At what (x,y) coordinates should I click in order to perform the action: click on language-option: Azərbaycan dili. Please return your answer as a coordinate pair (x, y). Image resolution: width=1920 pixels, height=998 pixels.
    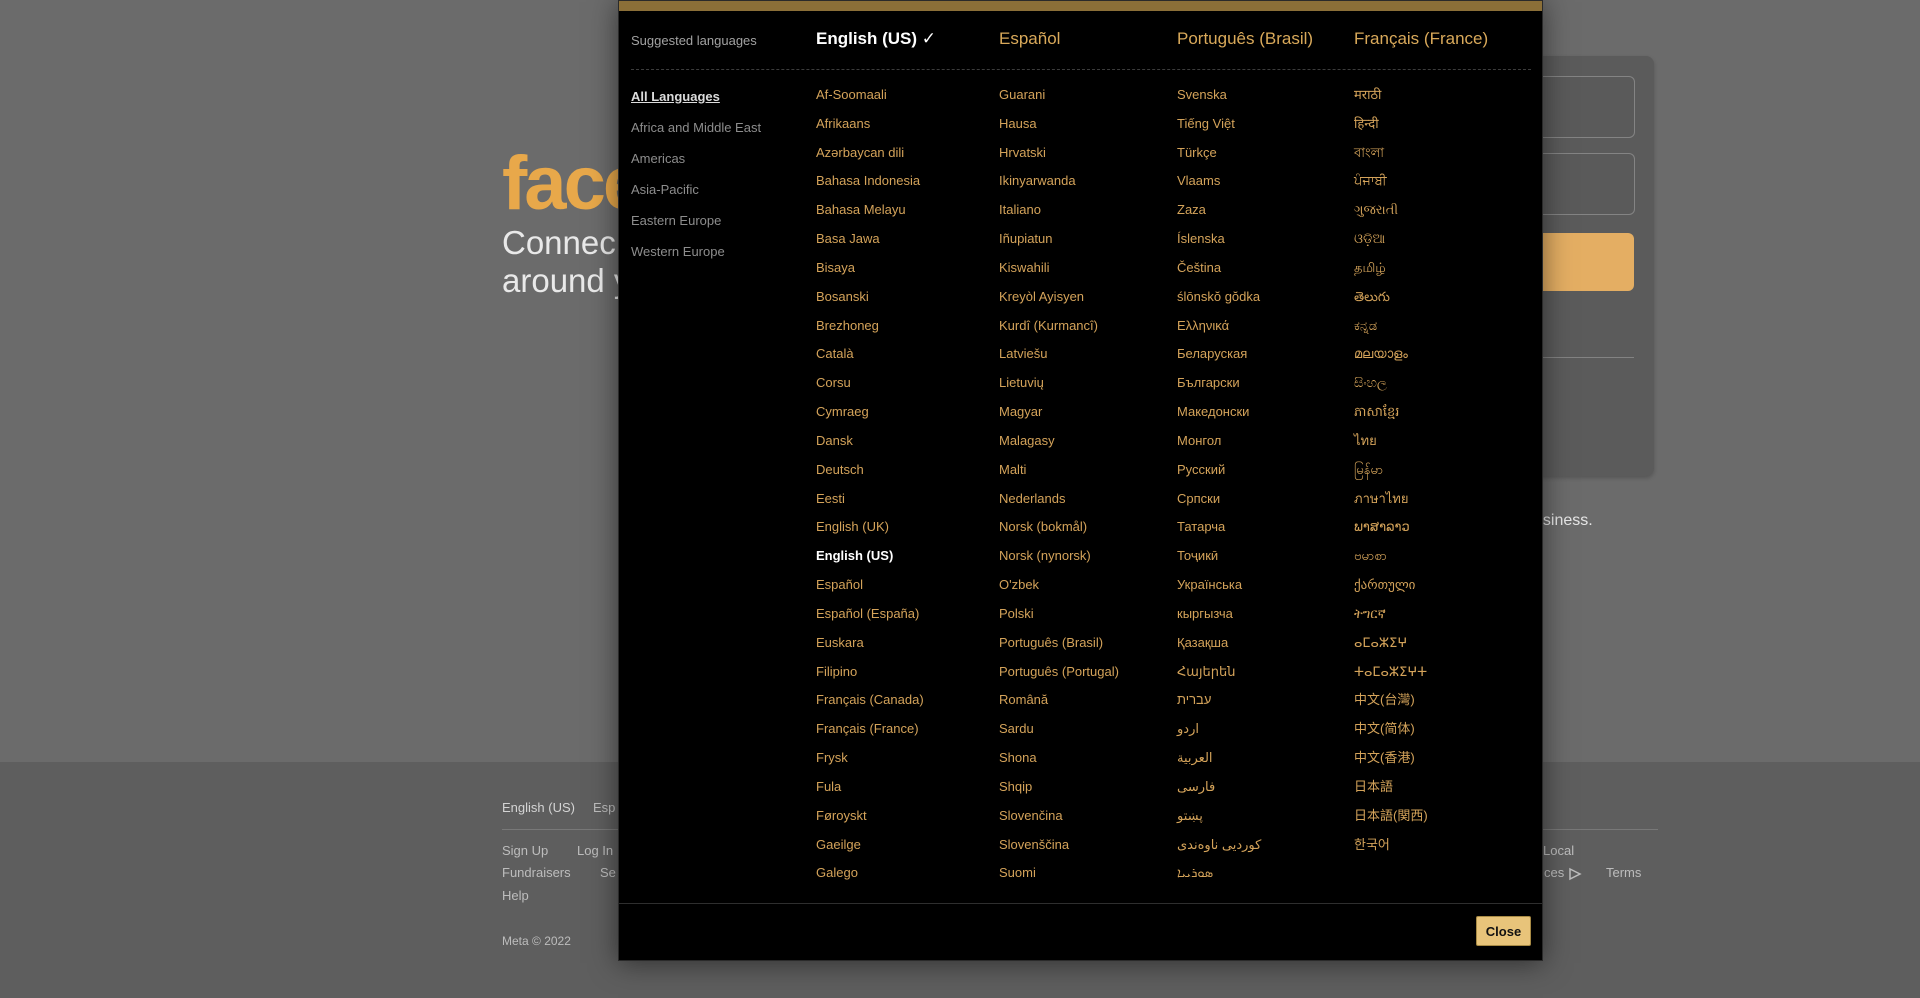
    Looking at the image, I should click on (870, 158).